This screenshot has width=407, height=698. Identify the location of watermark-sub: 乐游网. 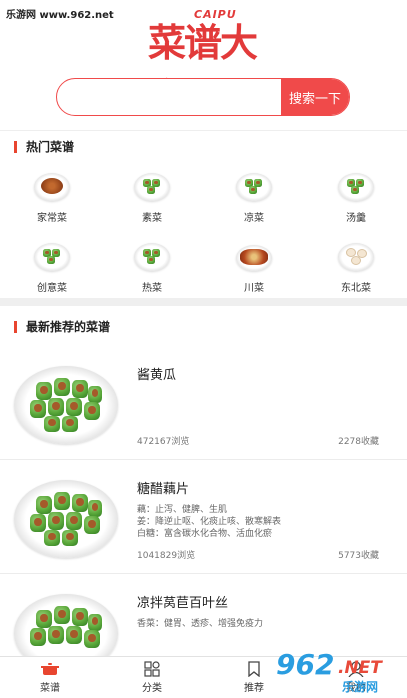
(360, 687).